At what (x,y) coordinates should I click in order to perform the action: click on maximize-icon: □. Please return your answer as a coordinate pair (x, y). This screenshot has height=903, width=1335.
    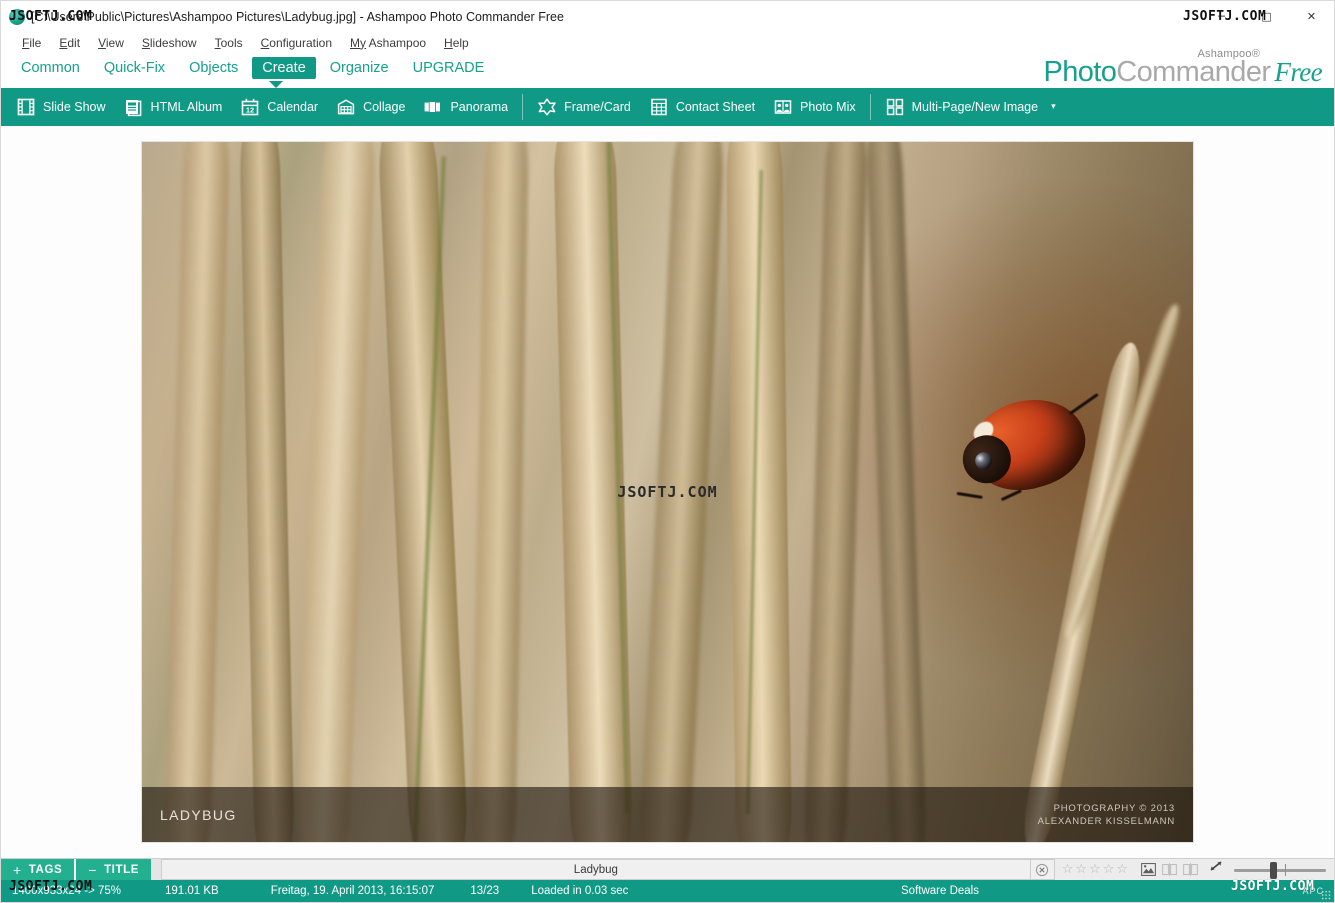
    Looking at the image, I should click on (1266, 16).